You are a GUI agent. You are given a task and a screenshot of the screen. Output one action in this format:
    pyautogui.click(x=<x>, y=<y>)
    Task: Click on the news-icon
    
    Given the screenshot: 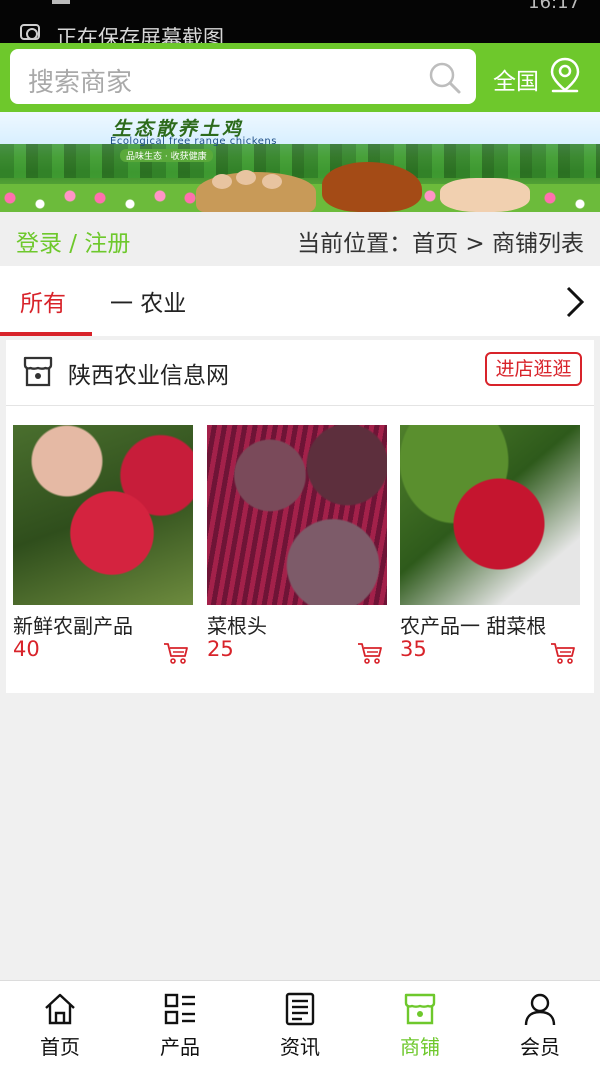 What is the action you would take?
    pyautogui.click(x=300, y=1009)
    